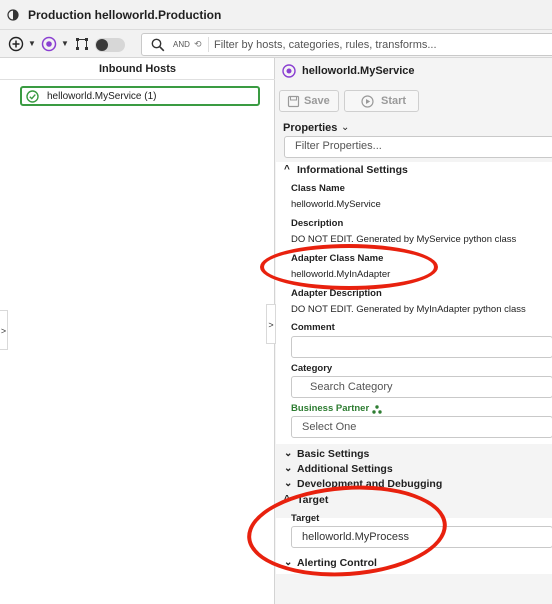 The image size is (552, 604). What do you see at coordinates (16, 44) in the screenshot?
I see `add-circle-icon` at bounding box center [16, 44].